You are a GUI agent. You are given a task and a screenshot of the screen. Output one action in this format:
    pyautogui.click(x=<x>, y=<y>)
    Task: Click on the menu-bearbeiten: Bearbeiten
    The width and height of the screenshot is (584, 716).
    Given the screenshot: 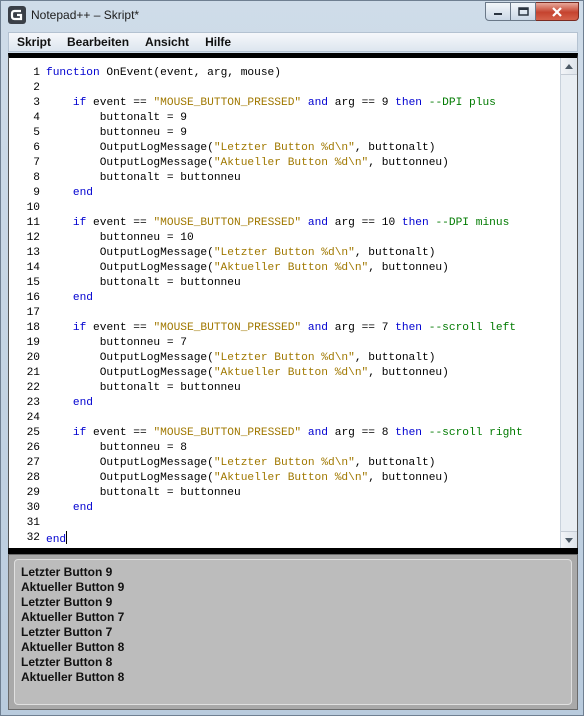 What is the action you would take?
    pyautogui.click(x=98, y=42)
    